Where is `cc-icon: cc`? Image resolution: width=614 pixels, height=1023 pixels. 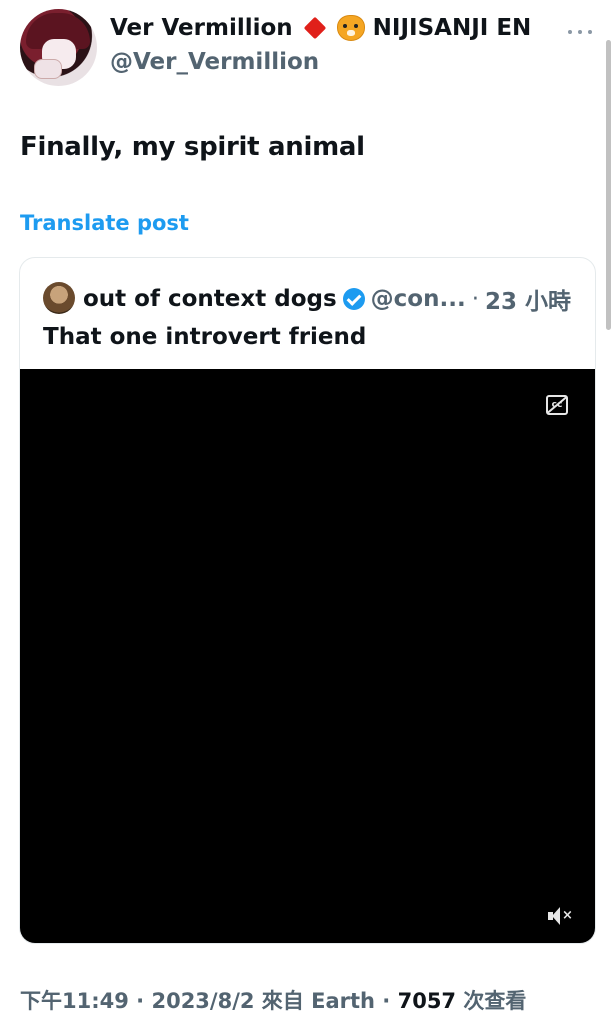 cc-icon: cc is located at coordinates (557, 405).